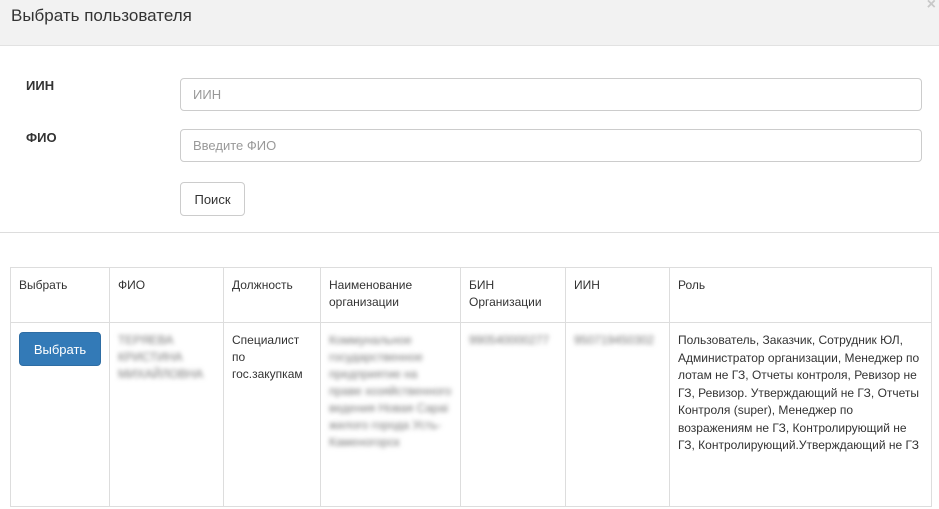  Describe the element at coordinates (41, 137) in the screenshot. I see `fio-label: ФИО` at that location.